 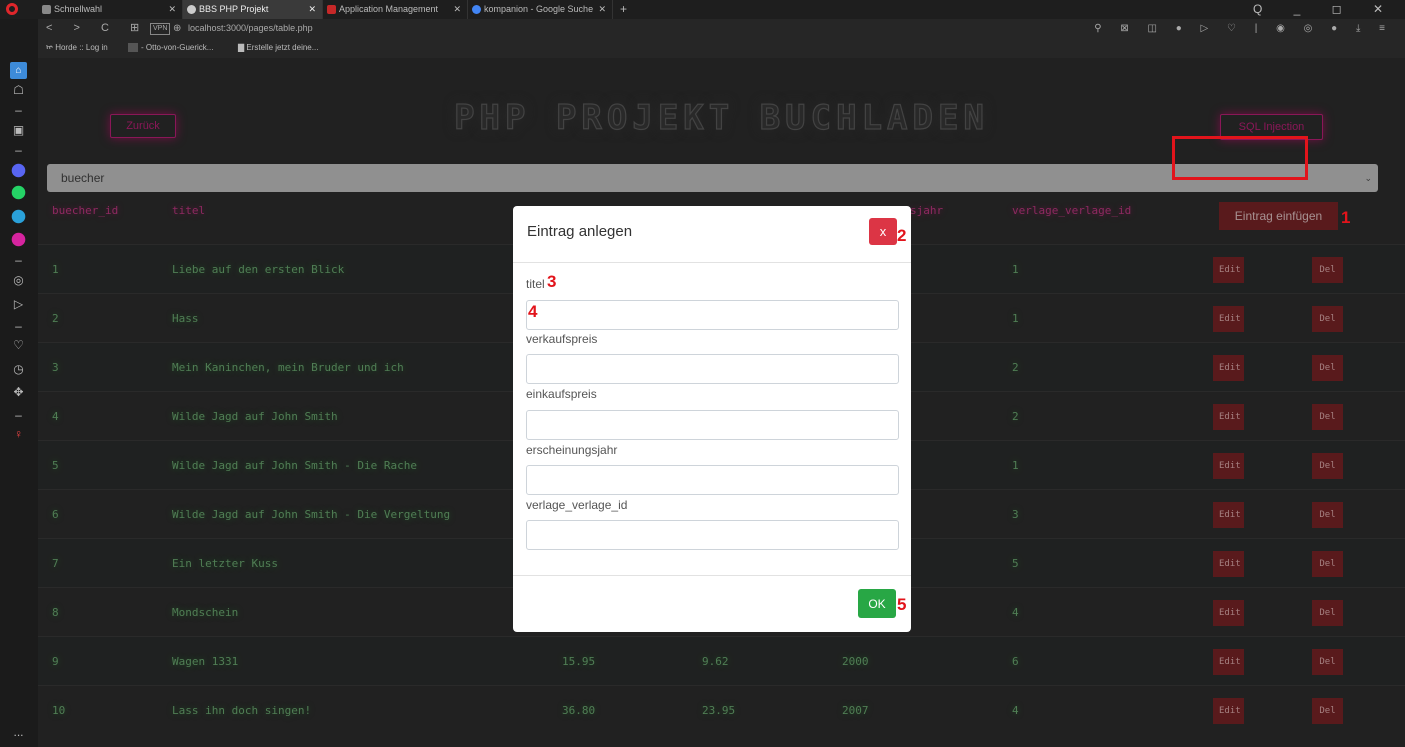 What do you see at coordinates (18, 170) in the screenshot?
I see `messenger-icon` at bounding box center [18, 170].